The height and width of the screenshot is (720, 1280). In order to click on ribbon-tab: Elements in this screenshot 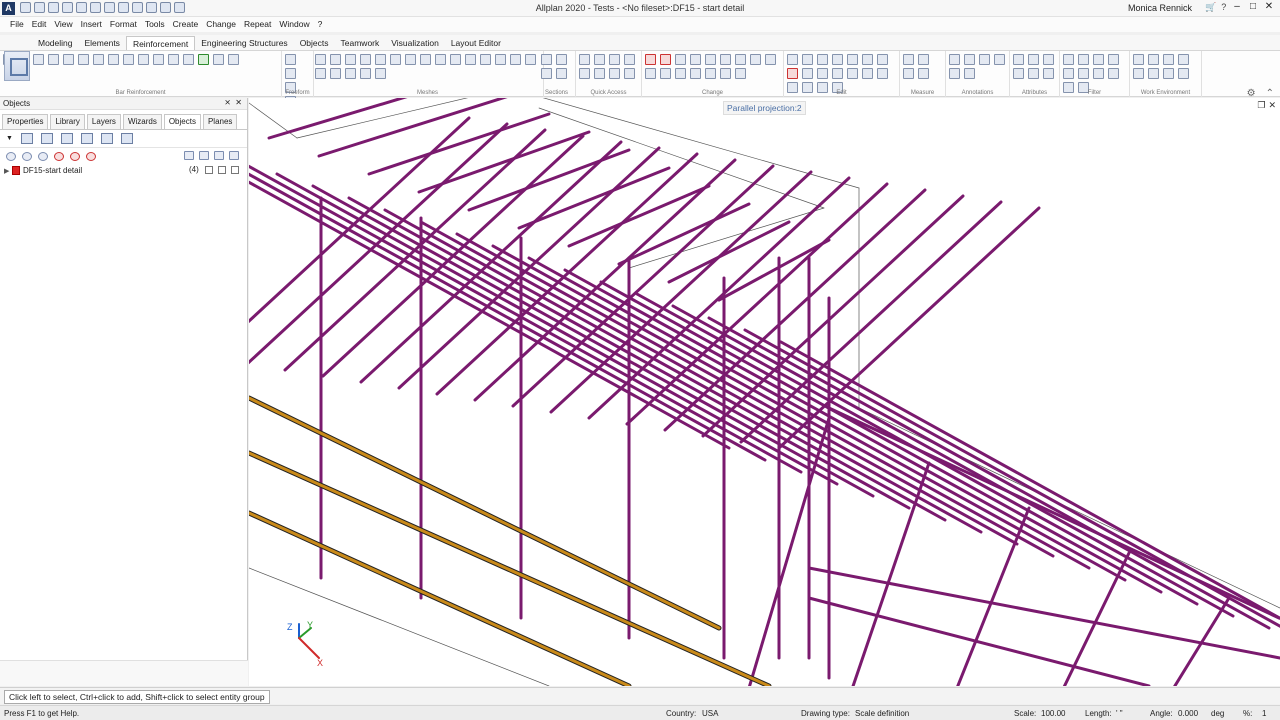, I will do `click(102, 43)`.